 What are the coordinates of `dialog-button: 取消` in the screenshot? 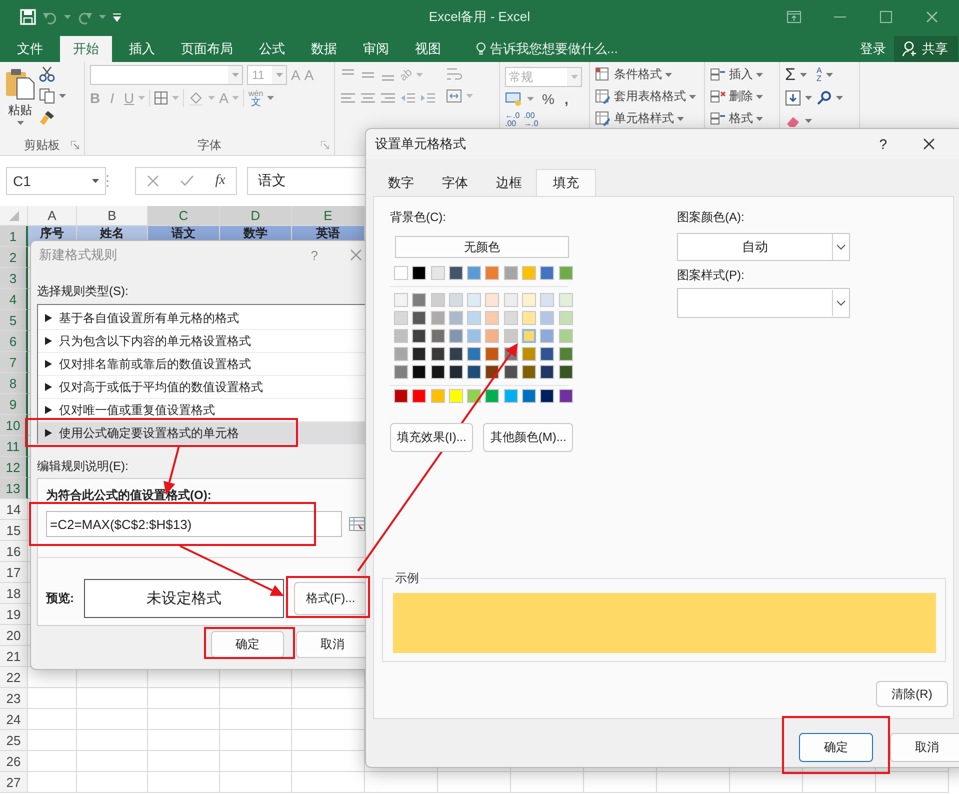 It's located at (924, 747).